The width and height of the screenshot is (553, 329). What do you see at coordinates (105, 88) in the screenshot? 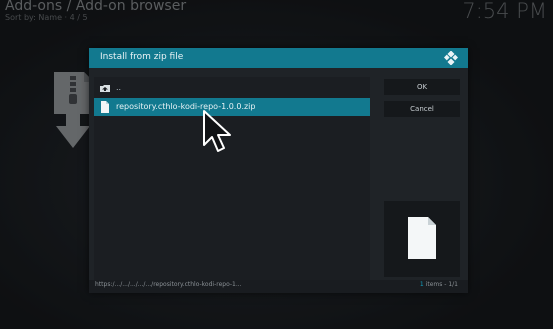
I see `parent-folder-icon` at bounding box center [105, 88].